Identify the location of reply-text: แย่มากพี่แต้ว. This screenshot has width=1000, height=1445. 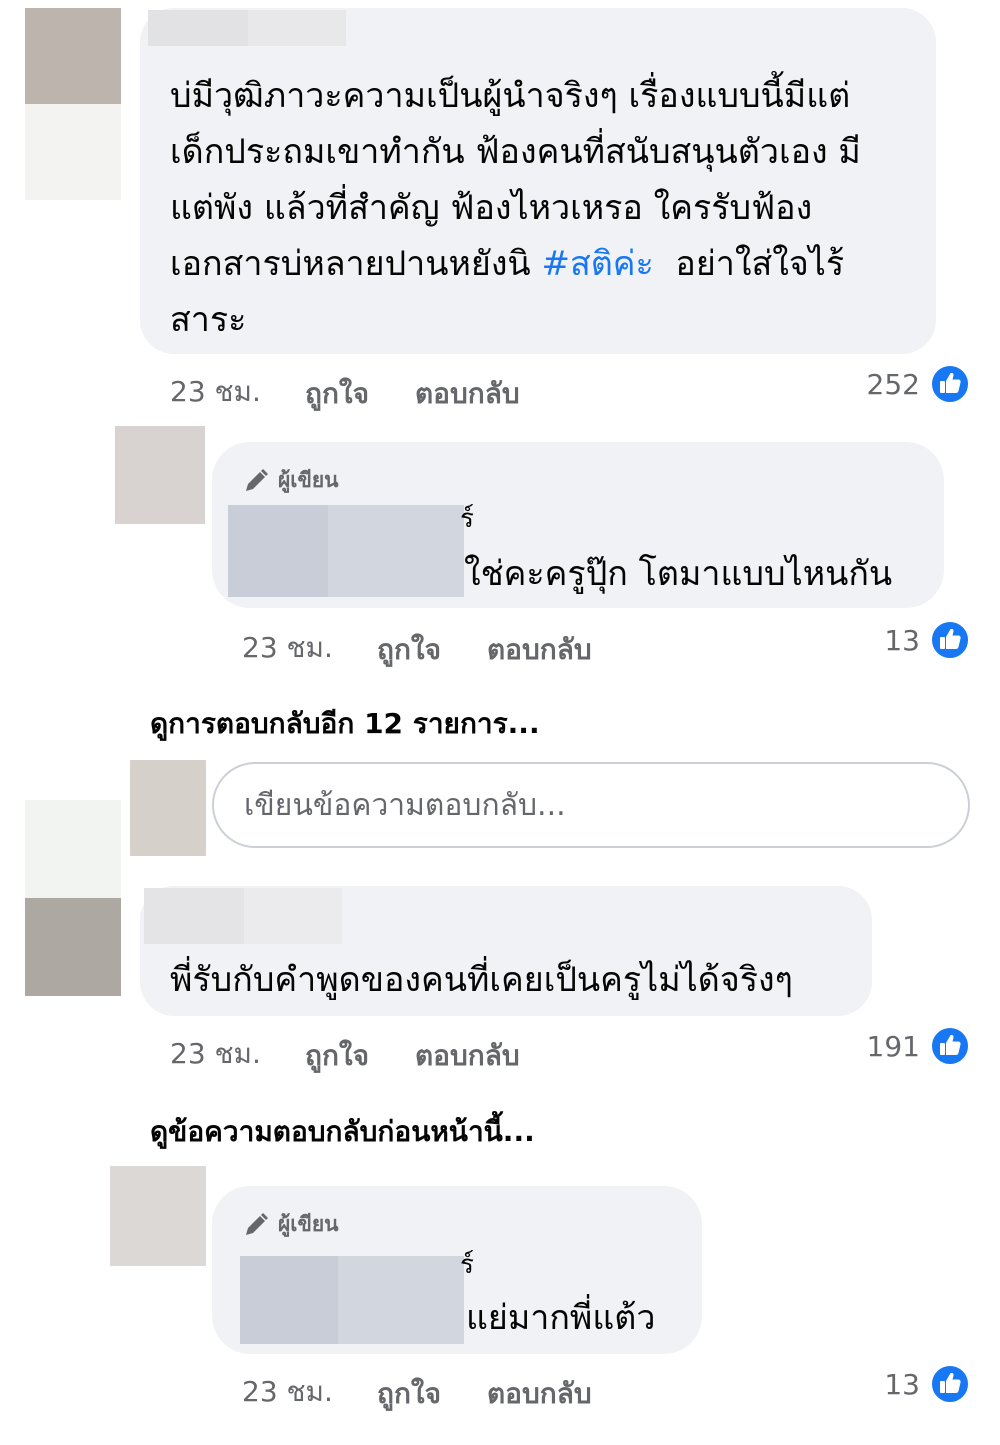
(561, 1318).